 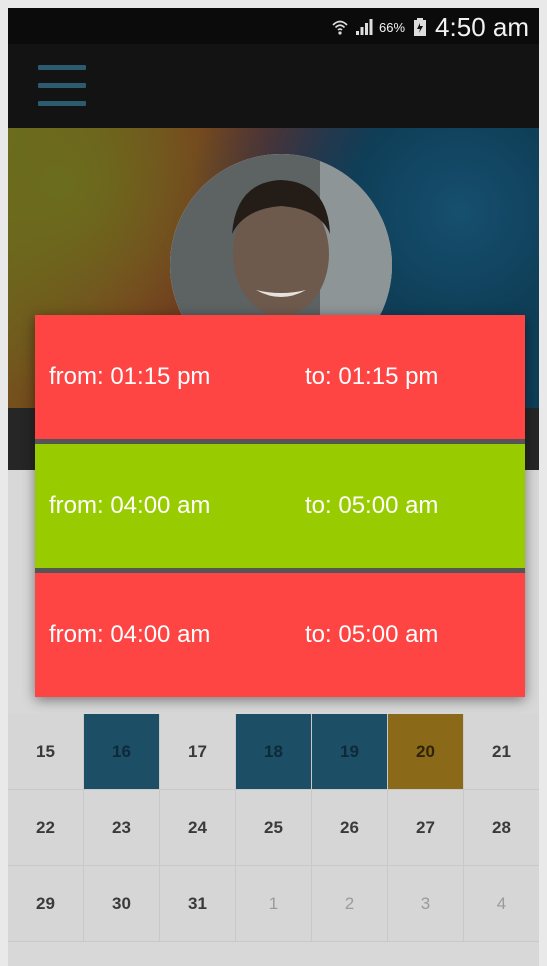 What do you see at coordinates (274, 904) in the screenshot?
I see `calendar-day-next-month: 1` at bounding box center [274, 904].